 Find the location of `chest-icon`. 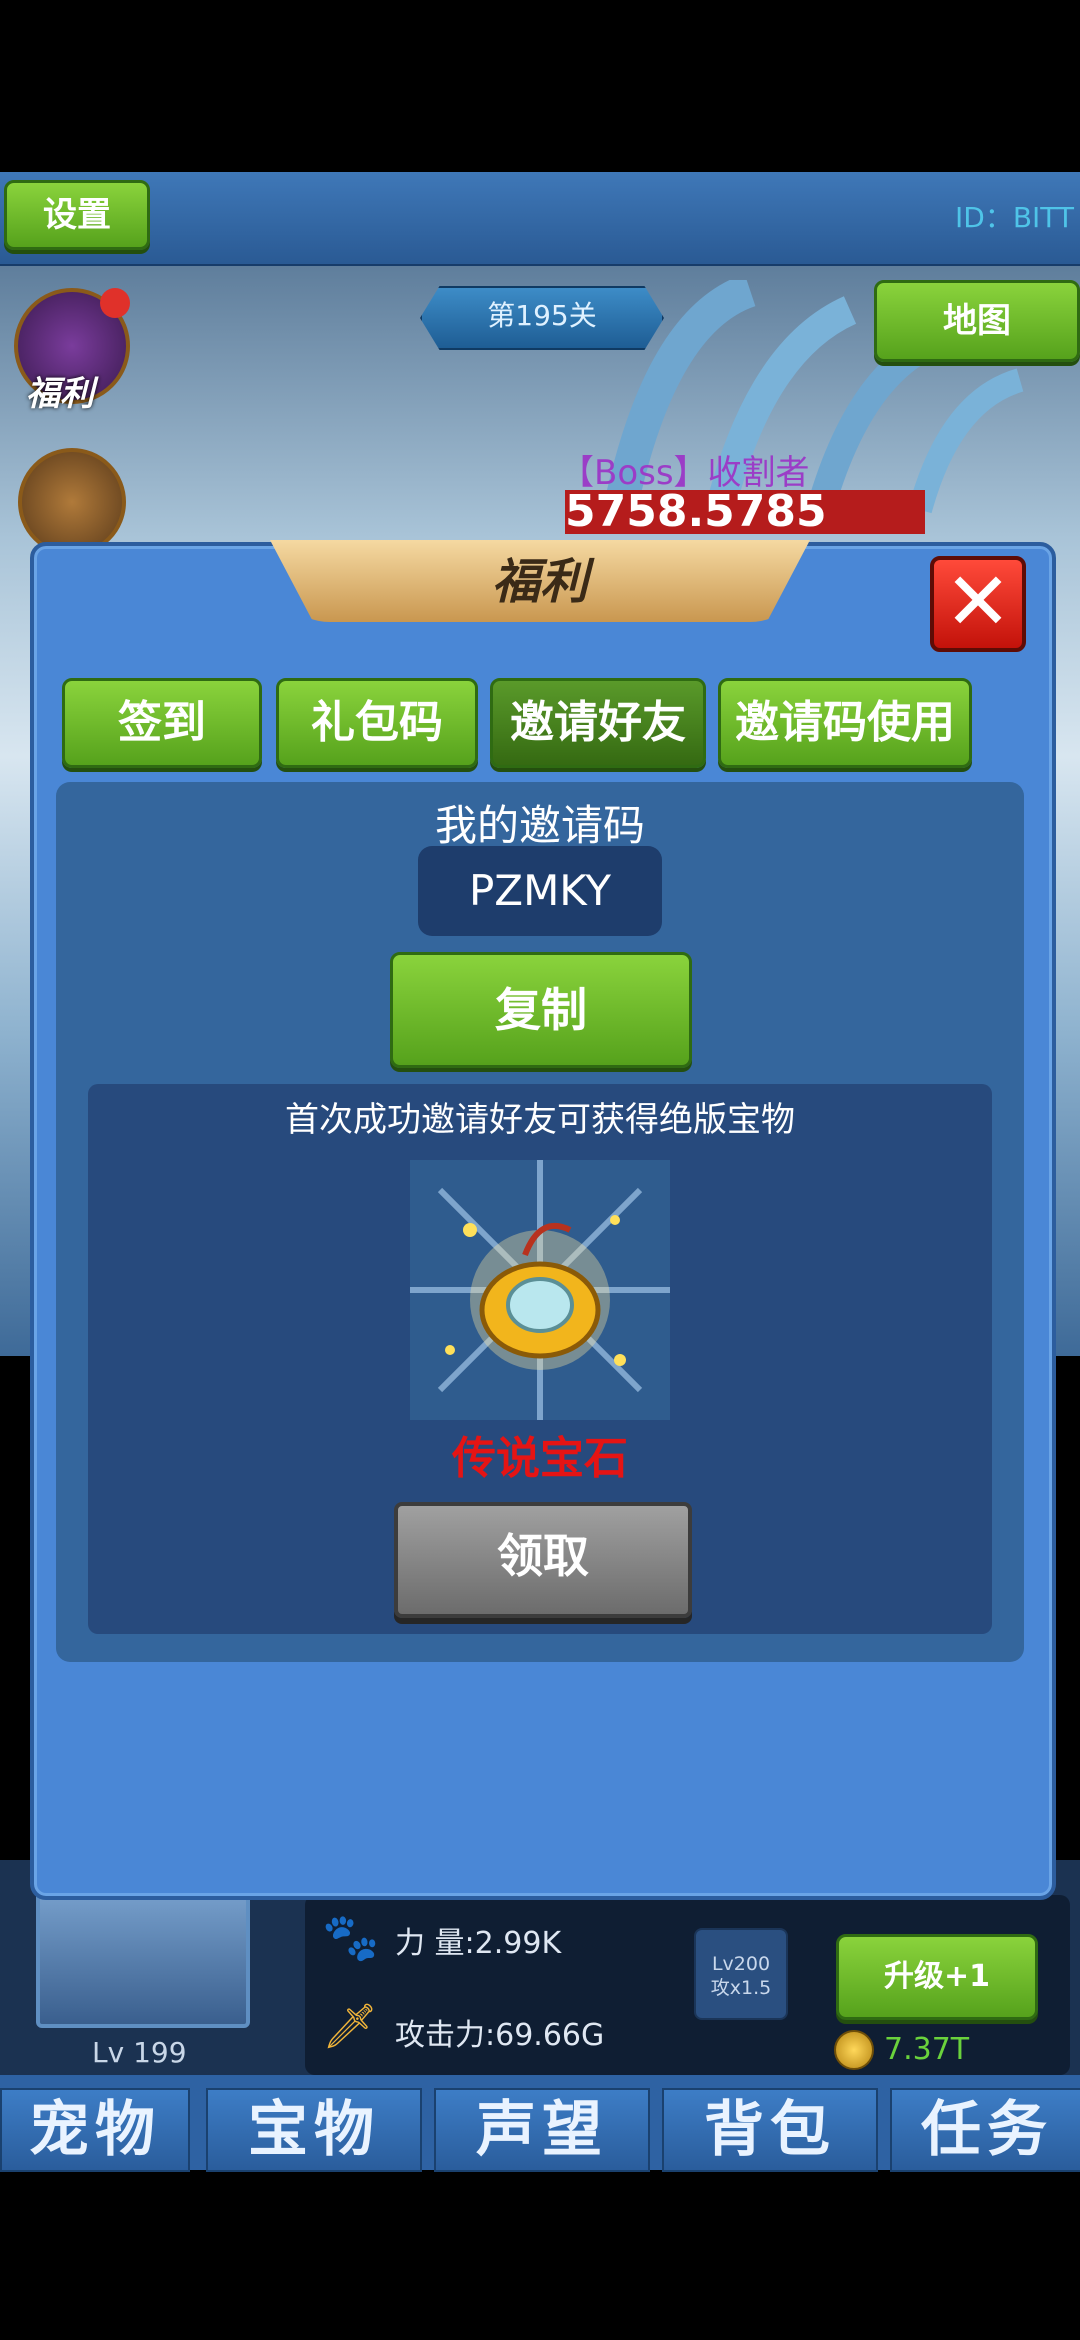

chest-icon is located at coordinates (72, 502).